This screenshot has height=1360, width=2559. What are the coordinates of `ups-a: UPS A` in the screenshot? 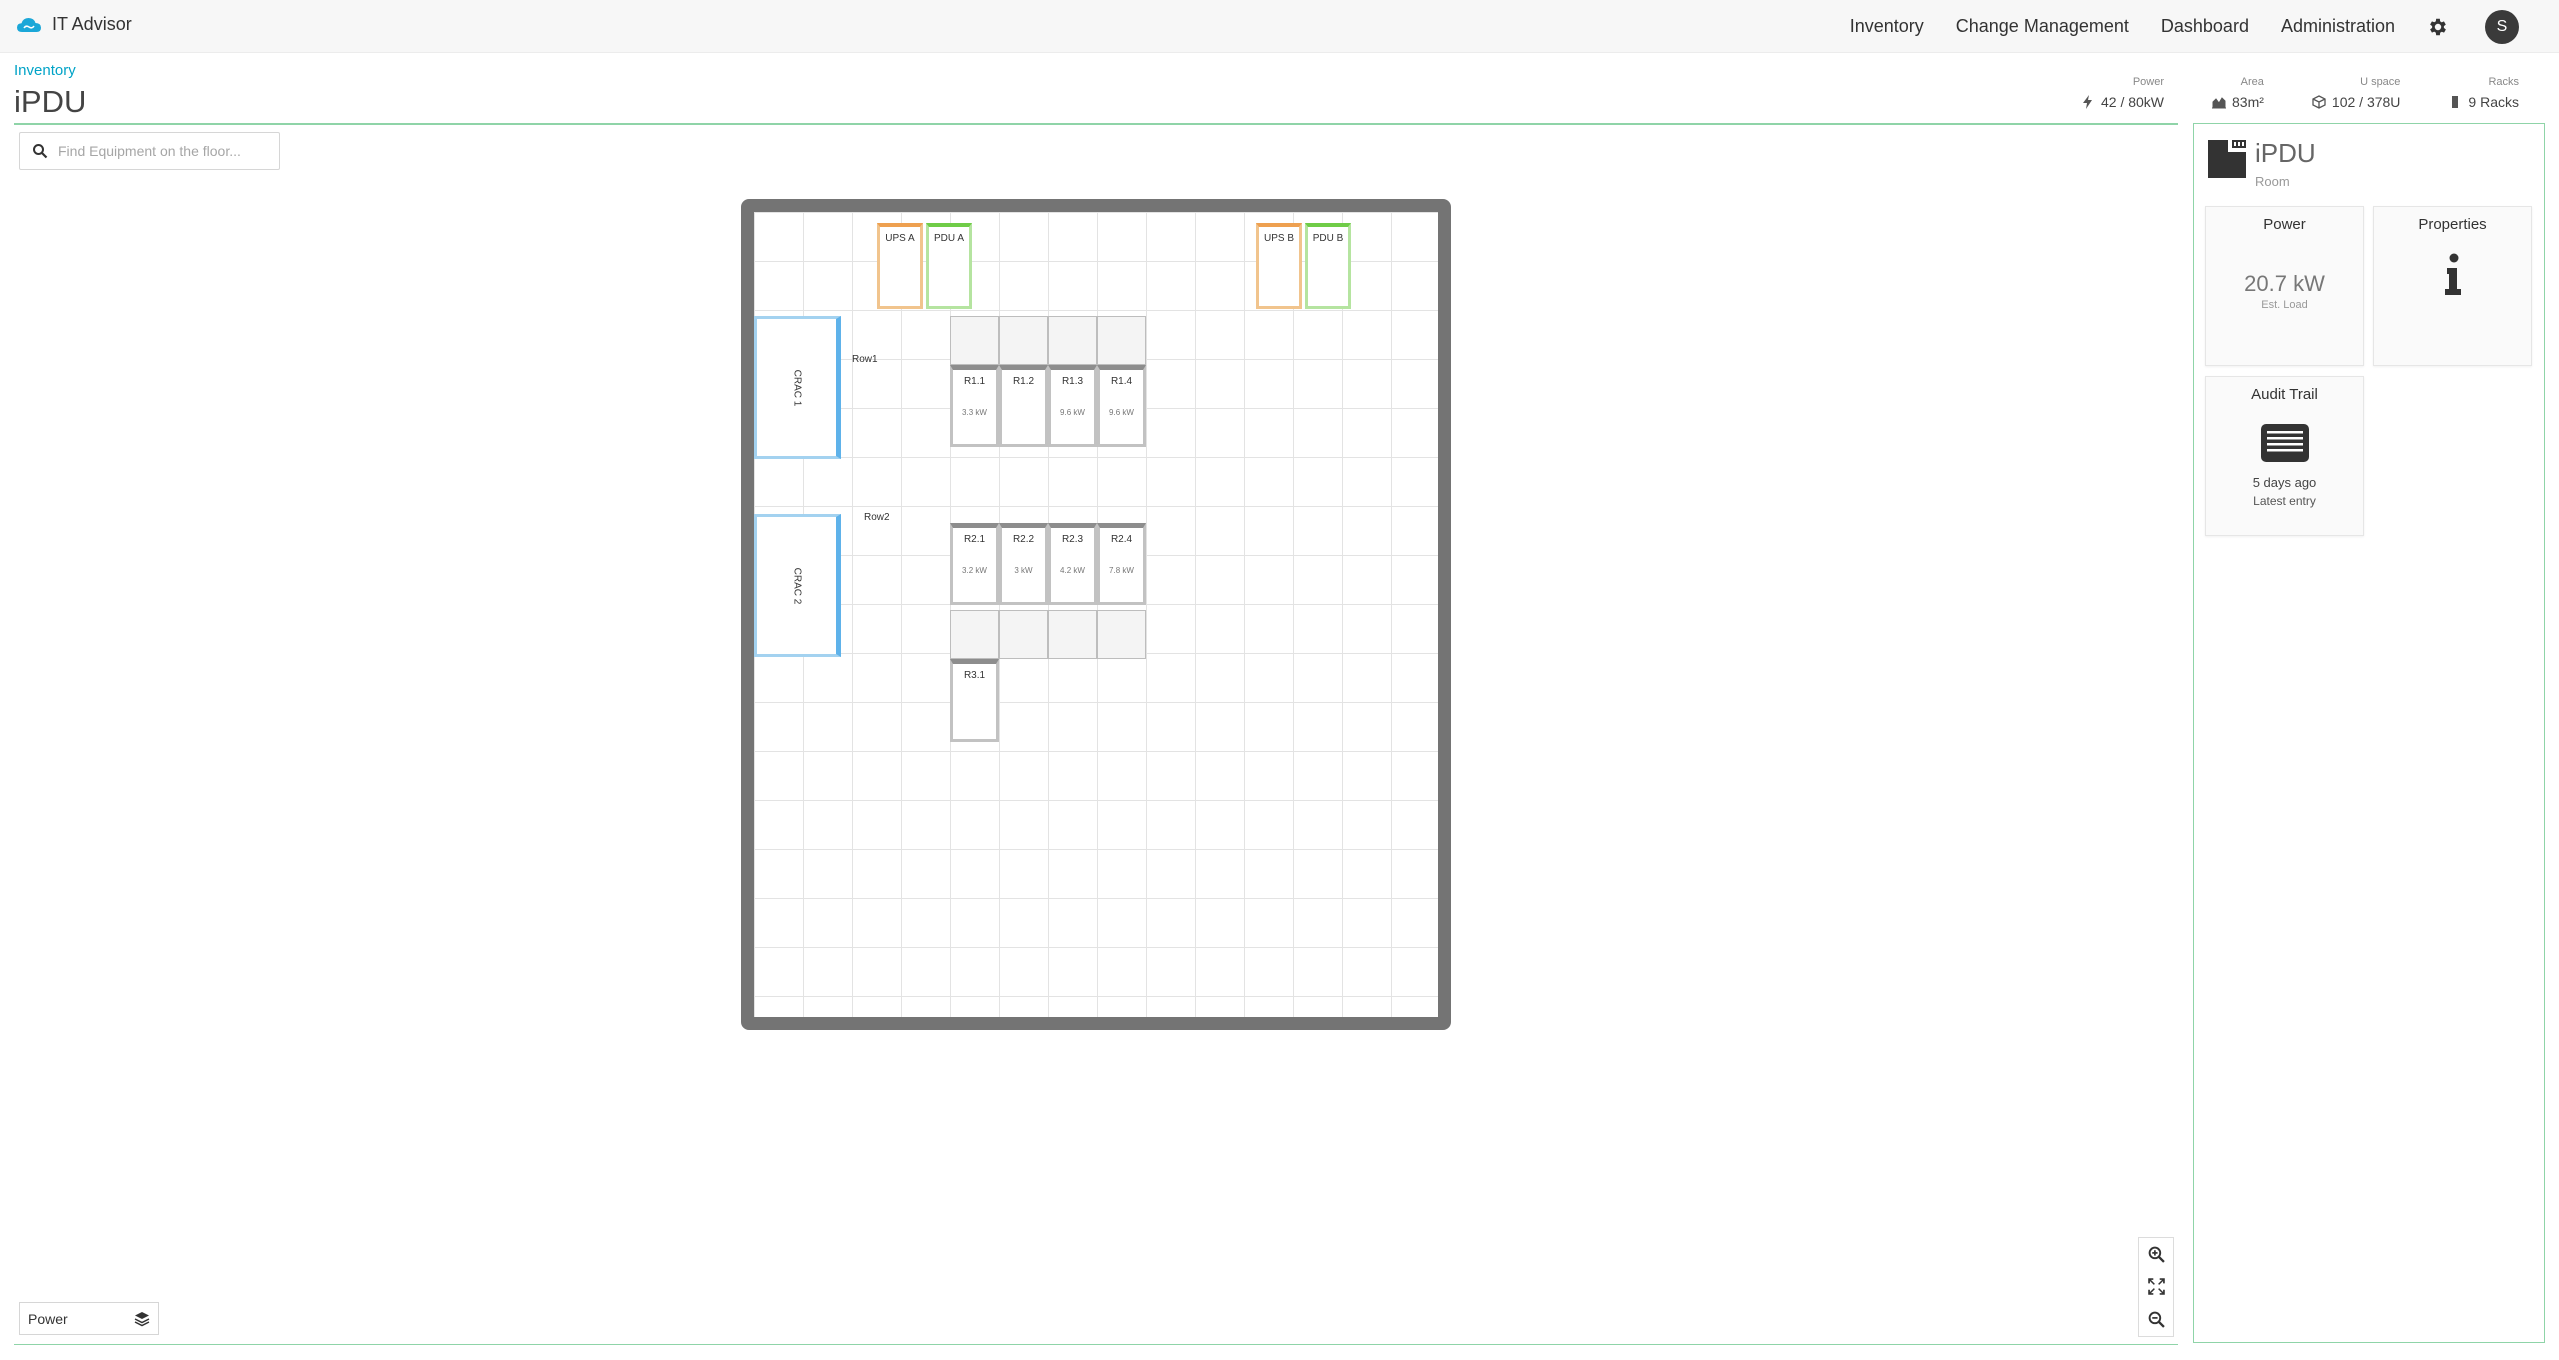 It's located at (900, 266).